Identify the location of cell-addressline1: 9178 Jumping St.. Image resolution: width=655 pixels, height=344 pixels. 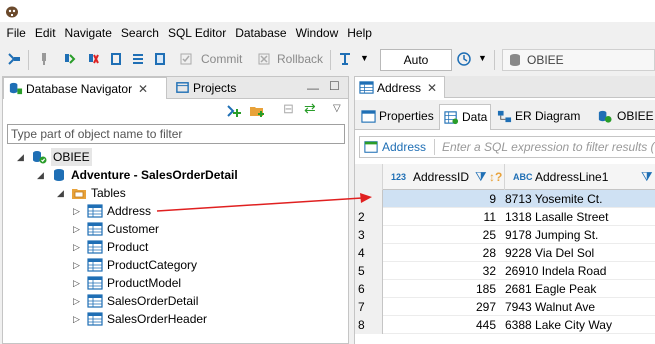
(580, 235).